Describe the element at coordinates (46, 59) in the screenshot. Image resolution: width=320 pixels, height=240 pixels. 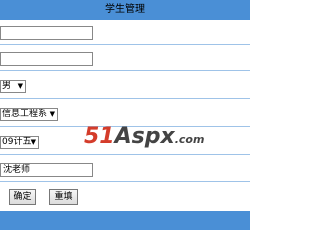
I see `student-id-input` at that location.